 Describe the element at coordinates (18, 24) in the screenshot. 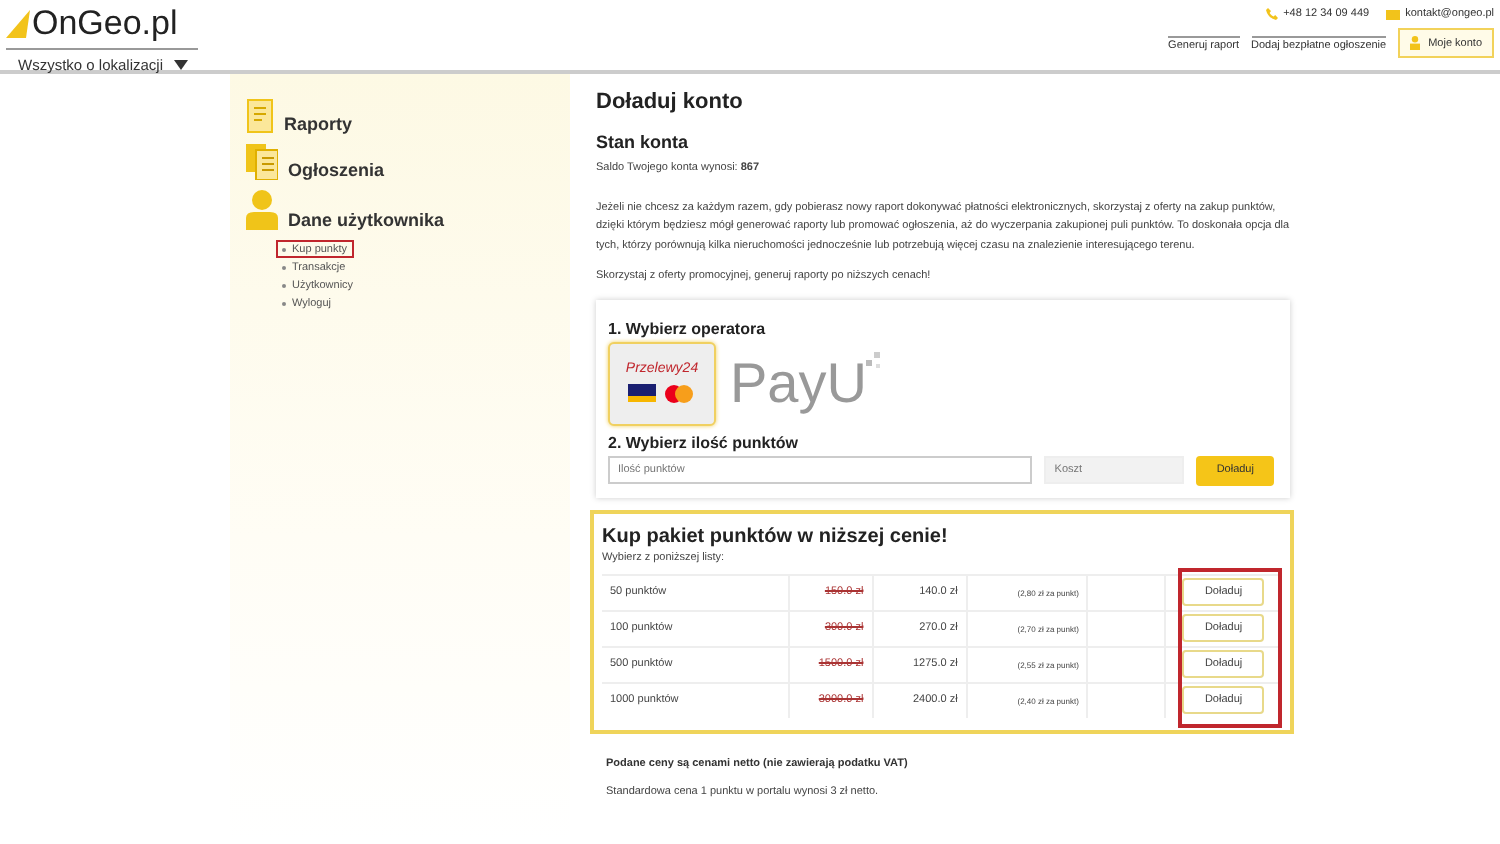

I see `logo-icon` at that location.